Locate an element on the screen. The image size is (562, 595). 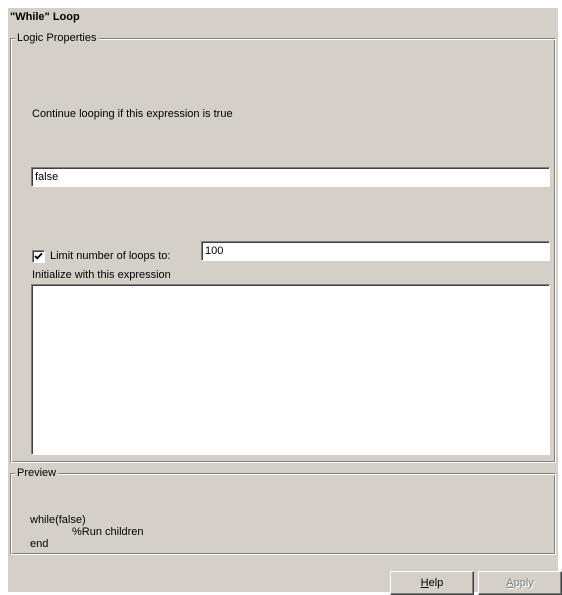
help-button-accel: H is located at coordinates (424, 583).